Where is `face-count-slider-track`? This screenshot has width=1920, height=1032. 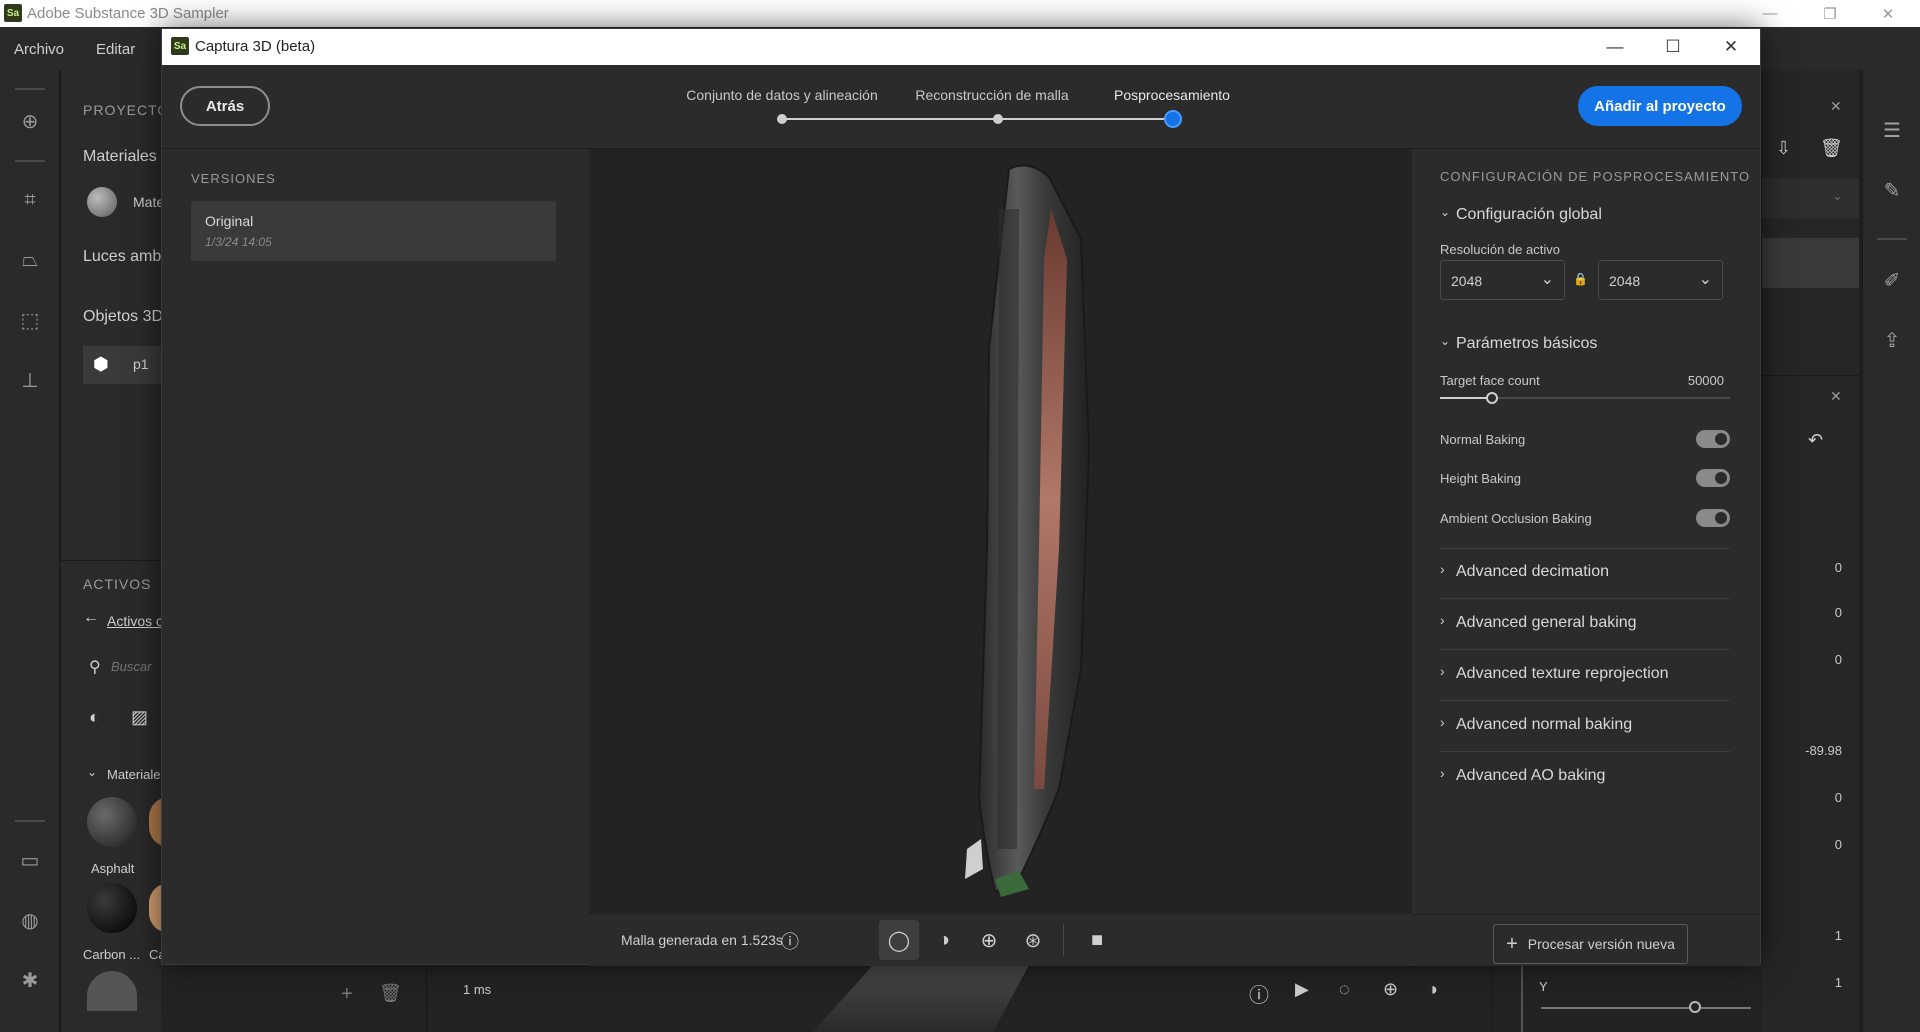
face-count-slider-track is located at coordinates (1585, 398).